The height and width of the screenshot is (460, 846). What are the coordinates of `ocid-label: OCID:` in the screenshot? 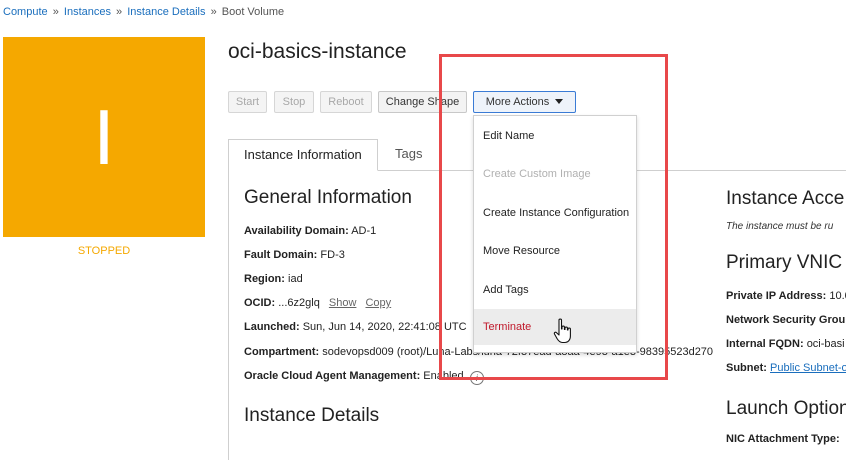 It's located at (260, 303).